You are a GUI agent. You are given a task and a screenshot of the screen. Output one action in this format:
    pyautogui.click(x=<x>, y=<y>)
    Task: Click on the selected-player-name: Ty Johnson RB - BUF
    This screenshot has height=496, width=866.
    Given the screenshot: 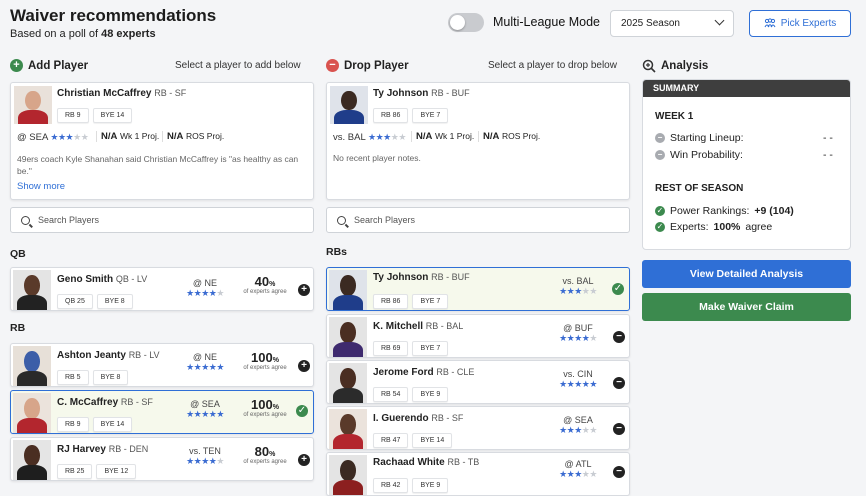 What is the action you would take?
    pyautogui.click(x=421, y=93)
    